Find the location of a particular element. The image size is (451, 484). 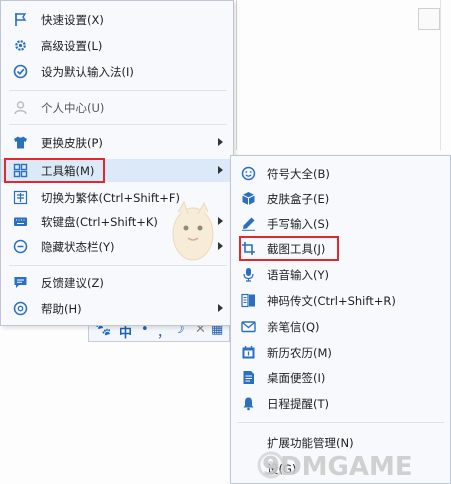

menu-item-label: 高级设置(L) is located at coordinates (72, 46).